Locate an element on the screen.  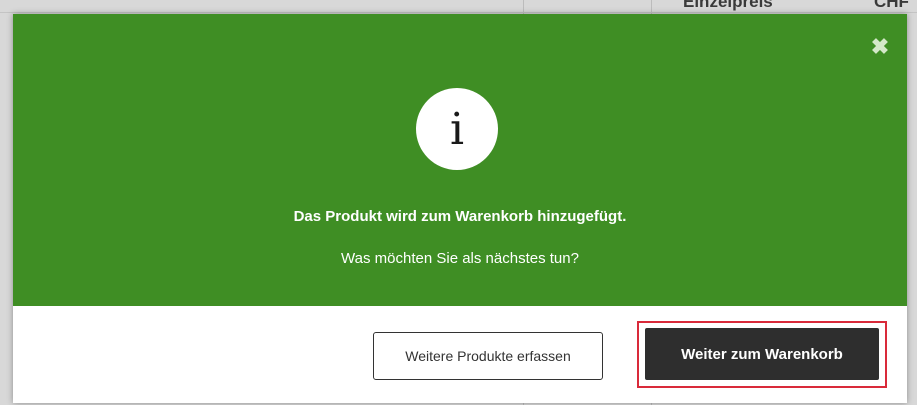
continue-shopping-button: Weitere Produkte erfassen is located at coordinates (488, 356).